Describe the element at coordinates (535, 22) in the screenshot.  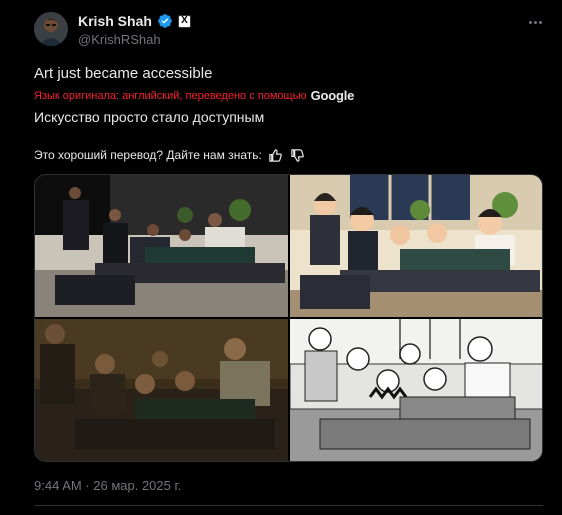
I see `more-icon` at that location.